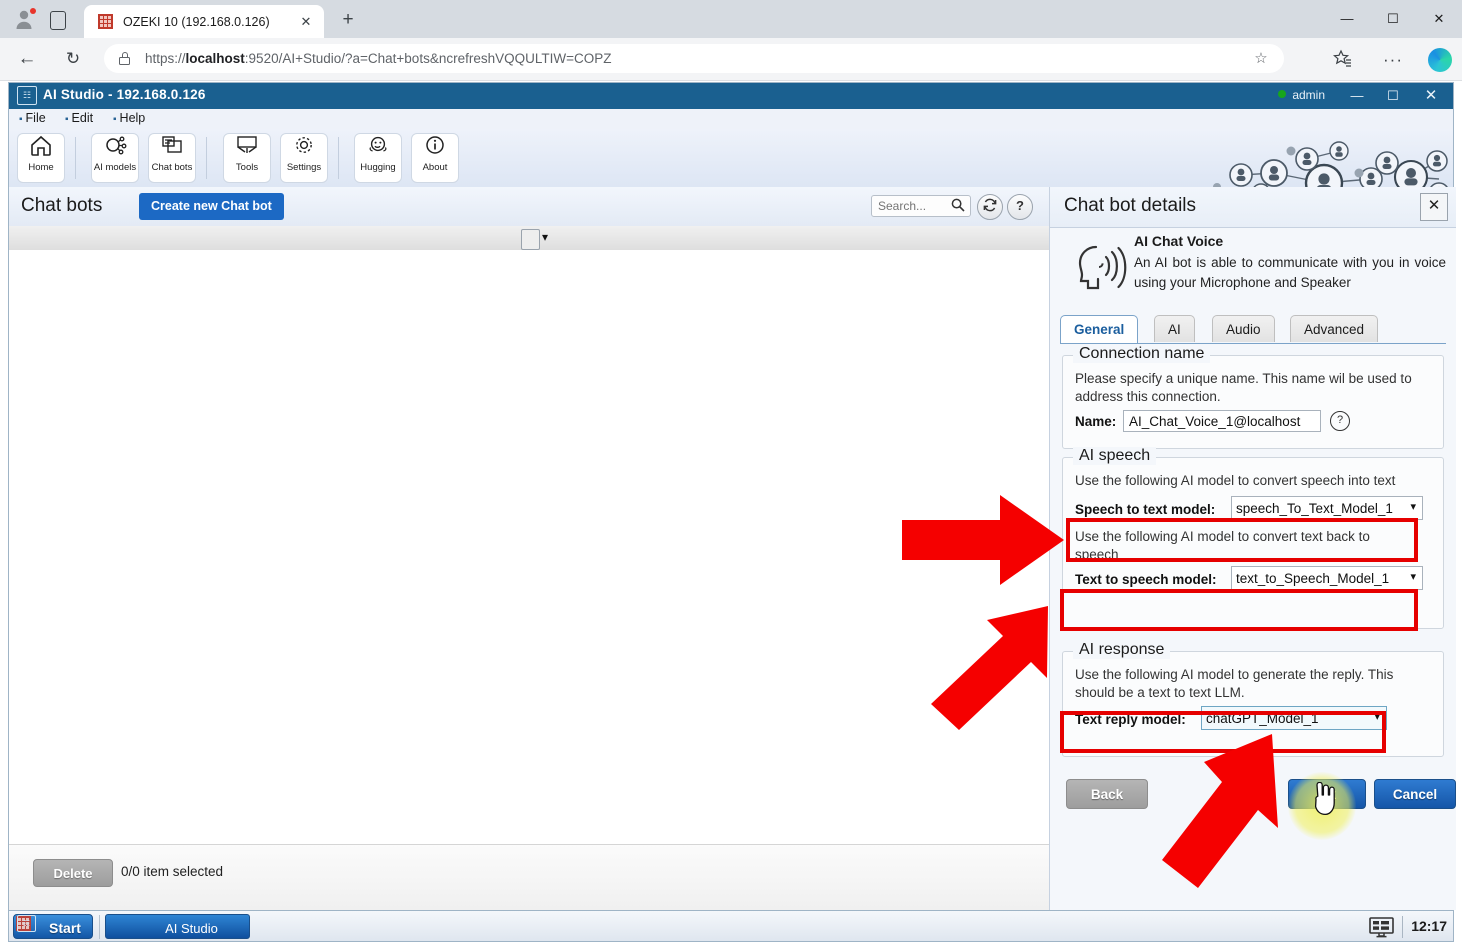 The height and width of the screenshot is (948, 1462). I want to click on toolbar-label-hugging: Hugging, so click(378, 167).